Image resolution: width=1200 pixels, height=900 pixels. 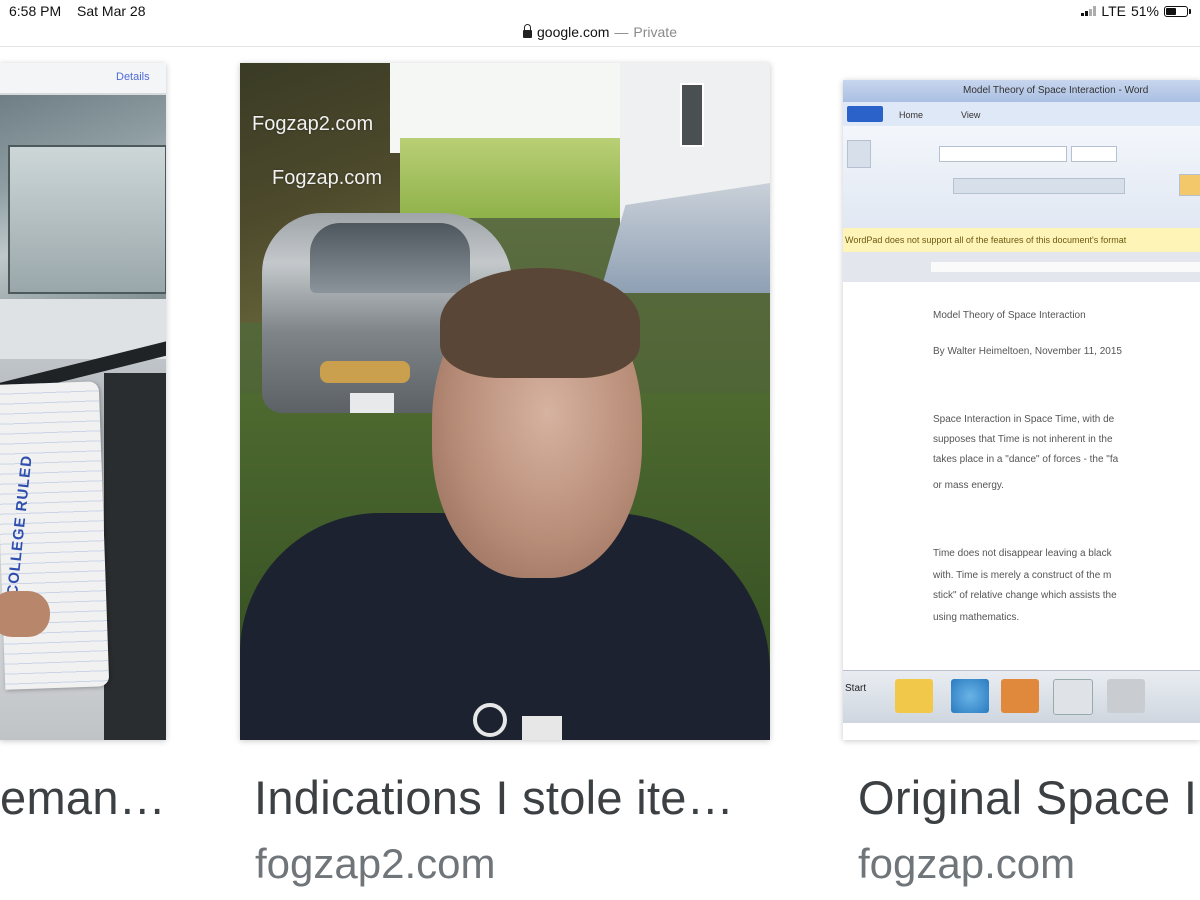 I want to click on network-type: LTE, so click(x=1113, y=11).